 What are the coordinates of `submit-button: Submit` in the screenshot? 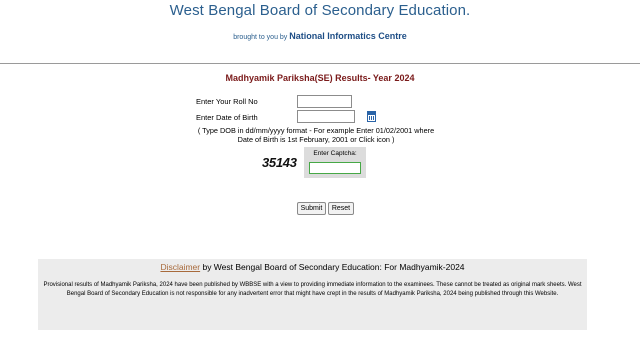 It's located at (311, 208).